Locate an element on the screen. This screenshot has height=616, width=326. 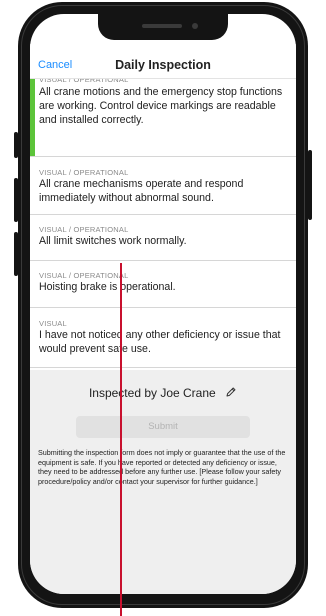
inspector-row: Inspected by Joe Crane is located at coordinates (163, 393).